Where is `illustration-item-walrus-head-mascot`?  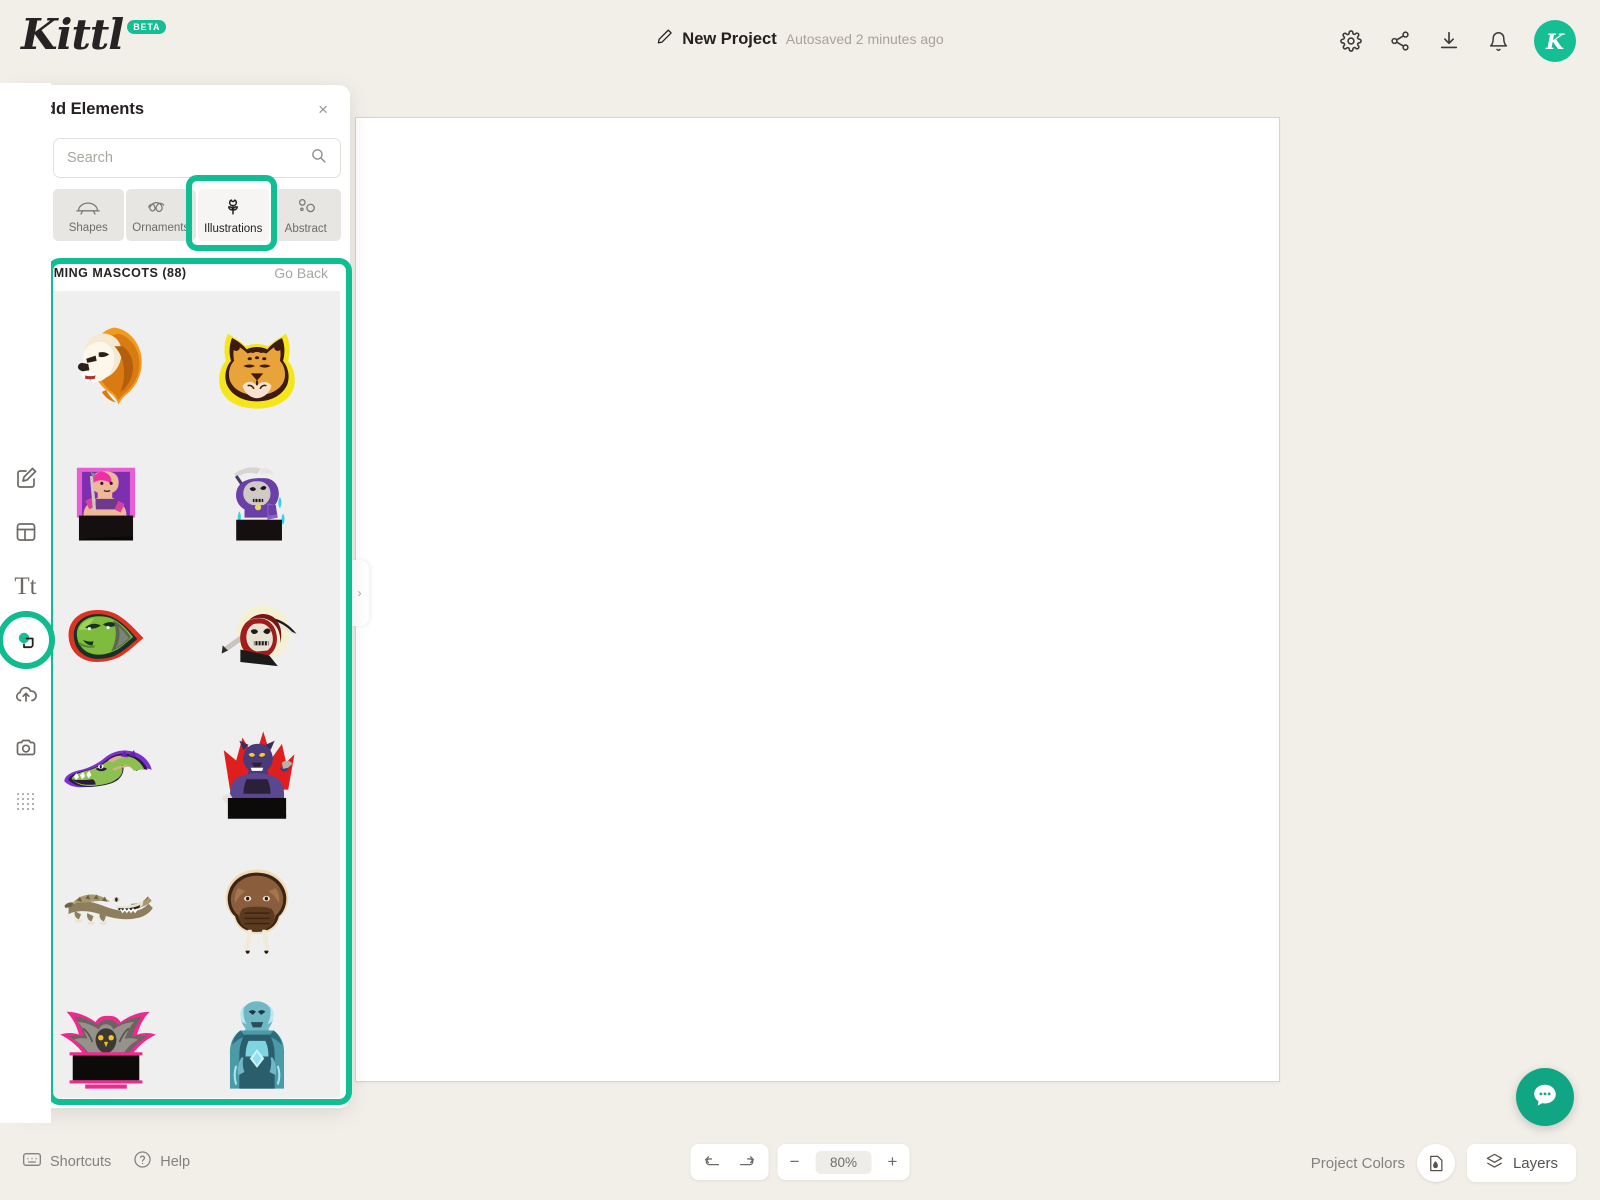
illustration-item-walrus-head-mascot is located at coordinates (256, 909).